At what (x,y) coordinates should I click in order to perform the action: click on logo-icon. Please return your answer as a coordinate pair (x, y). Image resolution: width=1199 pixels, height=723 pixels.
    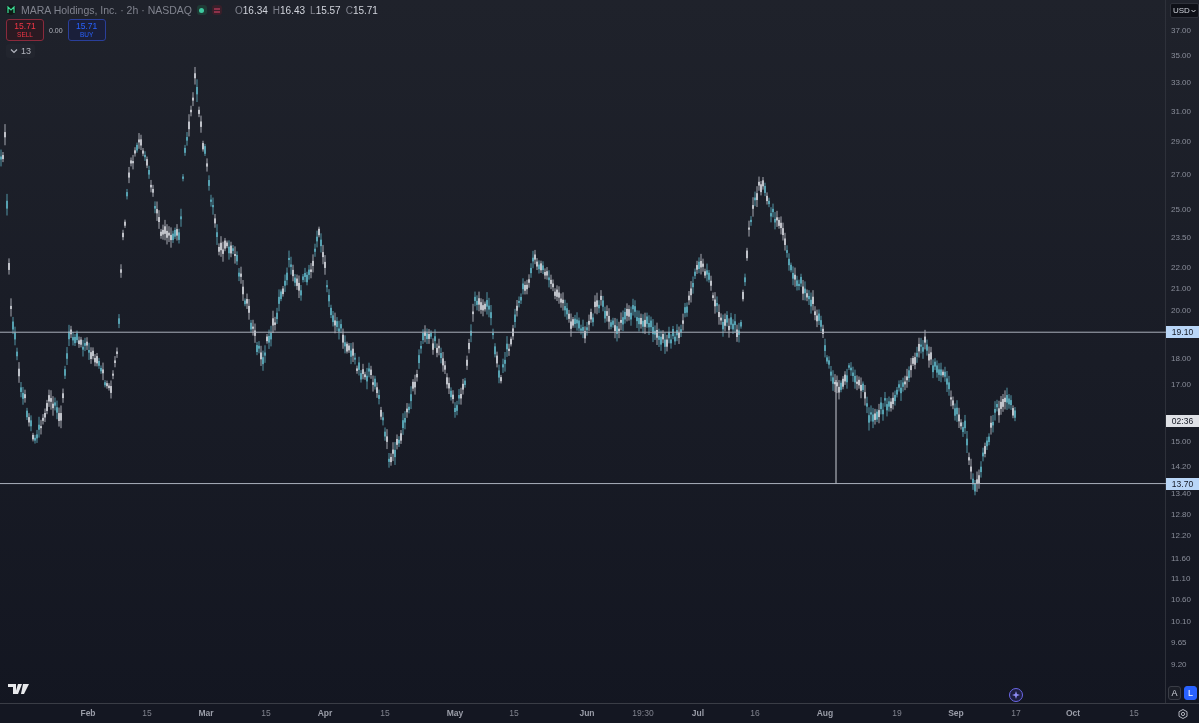
    Looking at the image, I should click on (19, 689).